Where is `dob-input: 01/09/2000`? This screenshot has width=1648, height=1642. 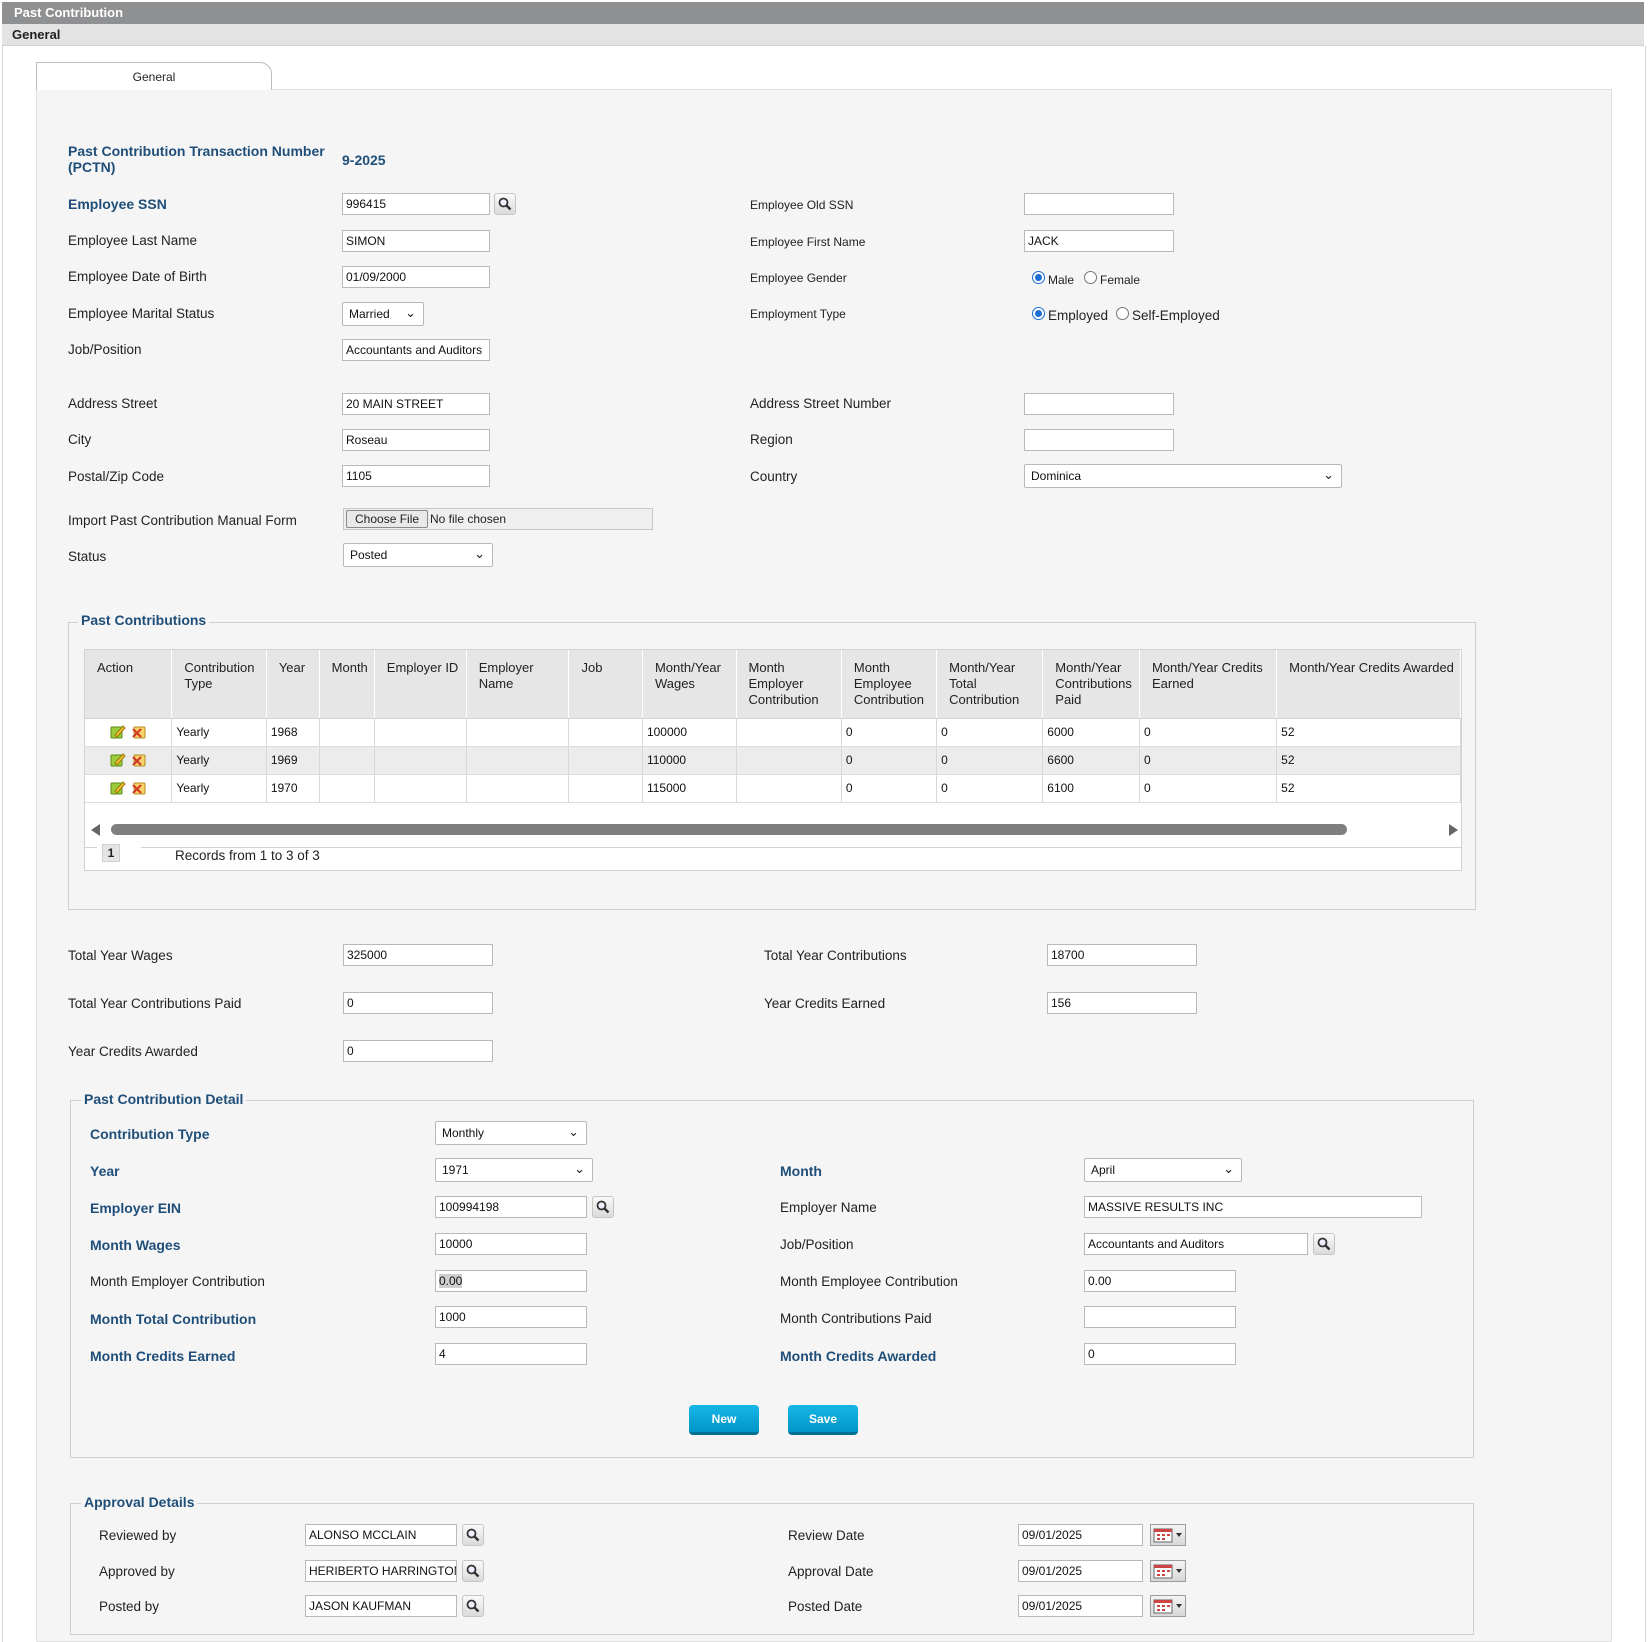
dob-input: 01/09/2000 is located at coordinates (416, 277).